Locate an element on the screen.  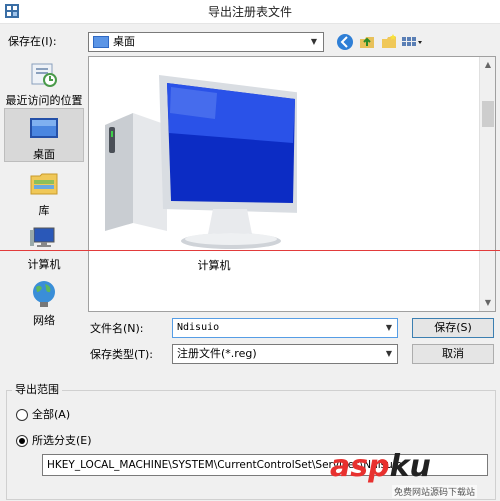
watermark-logo: aspku is located at coordinates (380, 467).